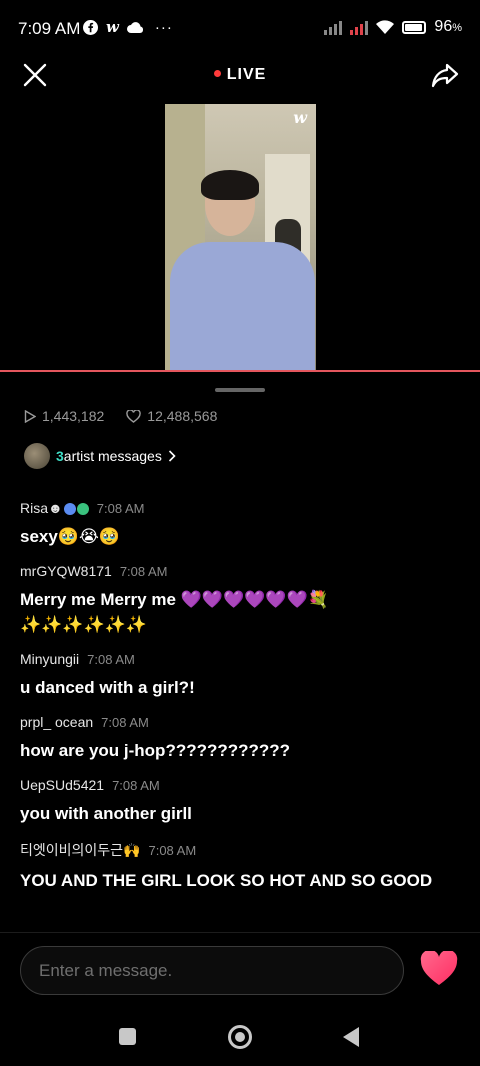 The height and width of the screenshot is (1066, 480). I want to click on avatar, so click(37, 456).